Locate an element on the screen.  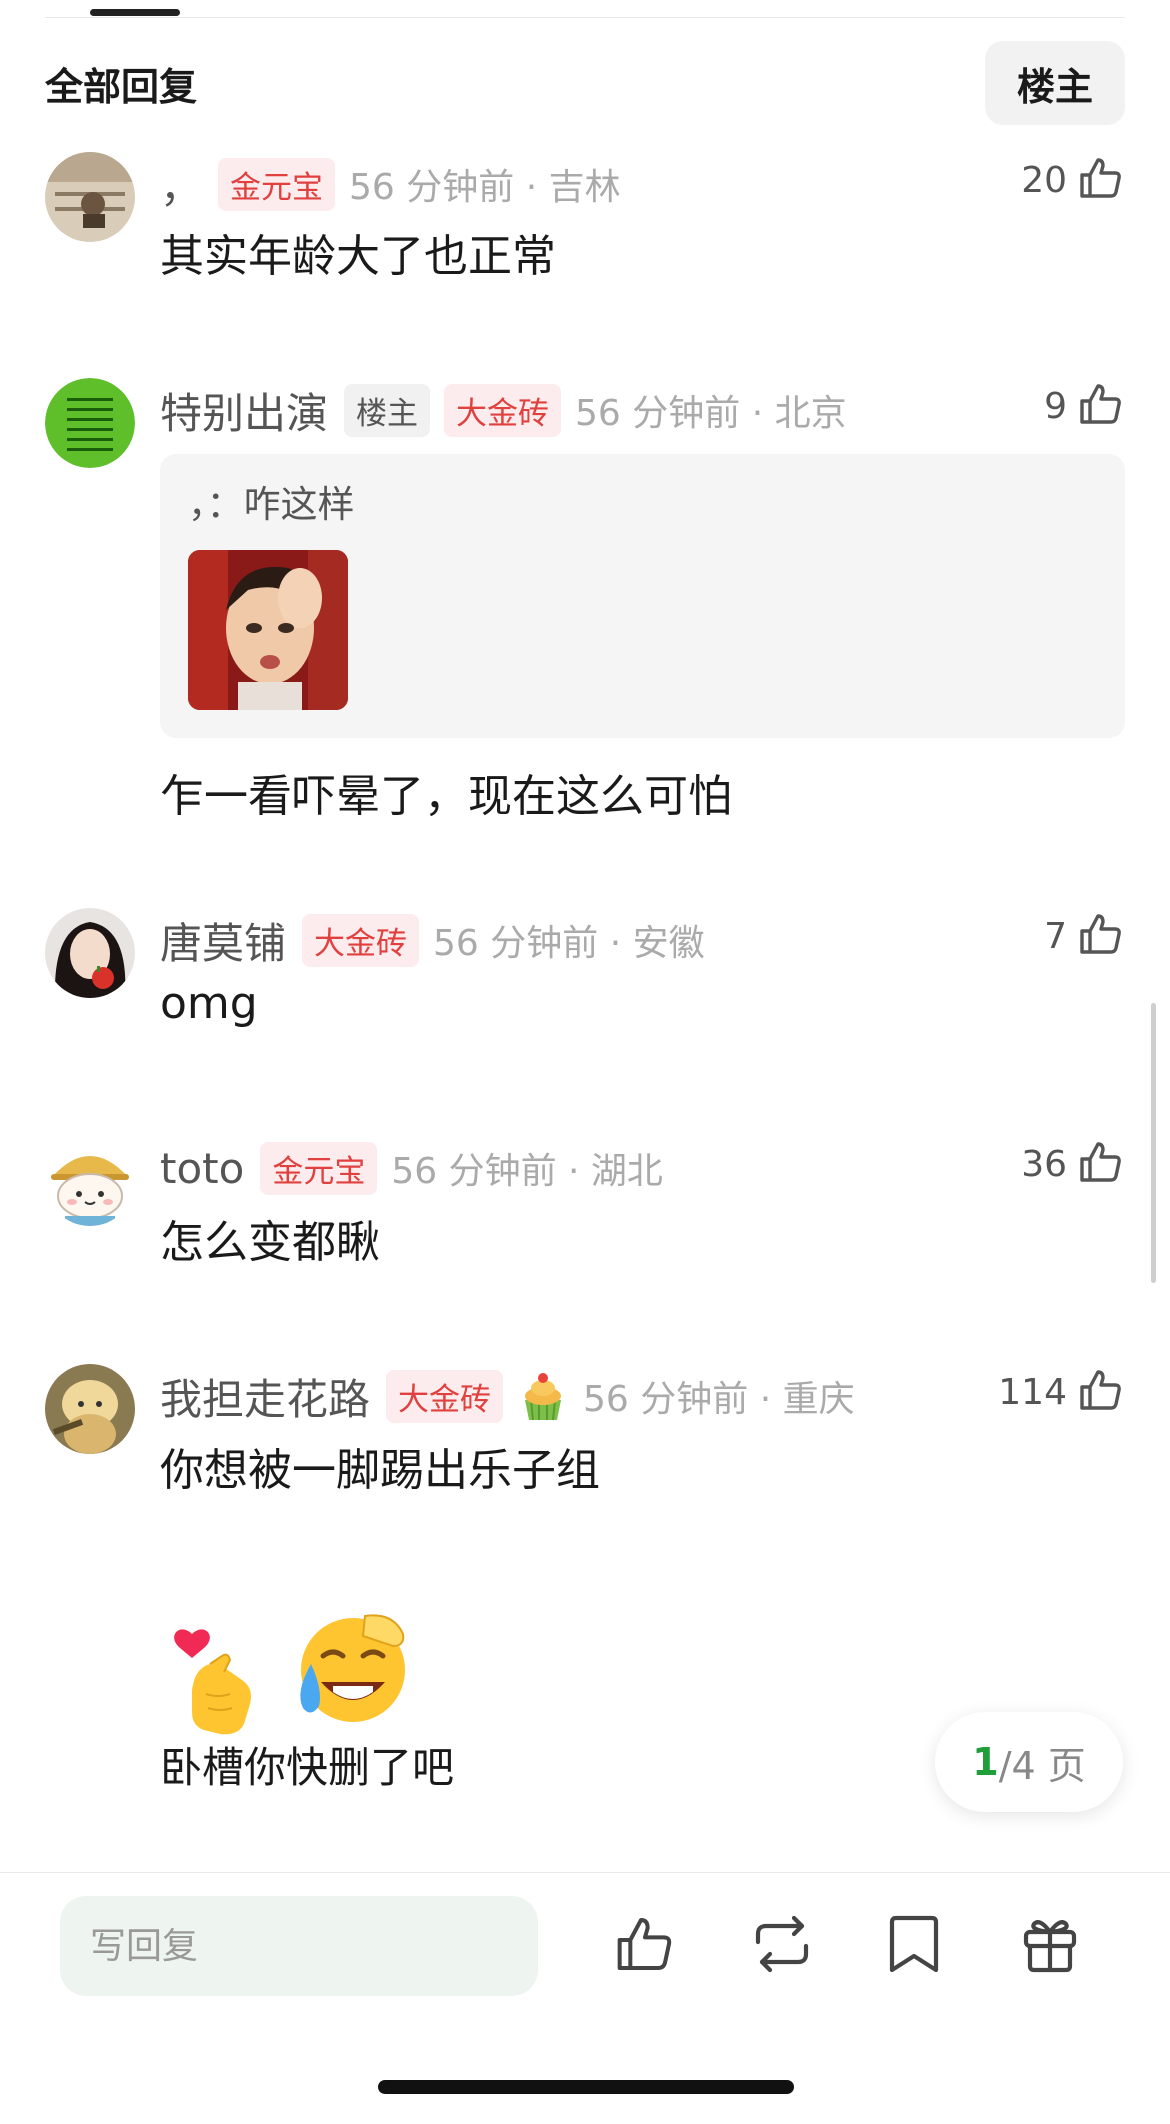
comment-extra-text: 卧槽你快删了吧 is located at coordinates (307, 1767).